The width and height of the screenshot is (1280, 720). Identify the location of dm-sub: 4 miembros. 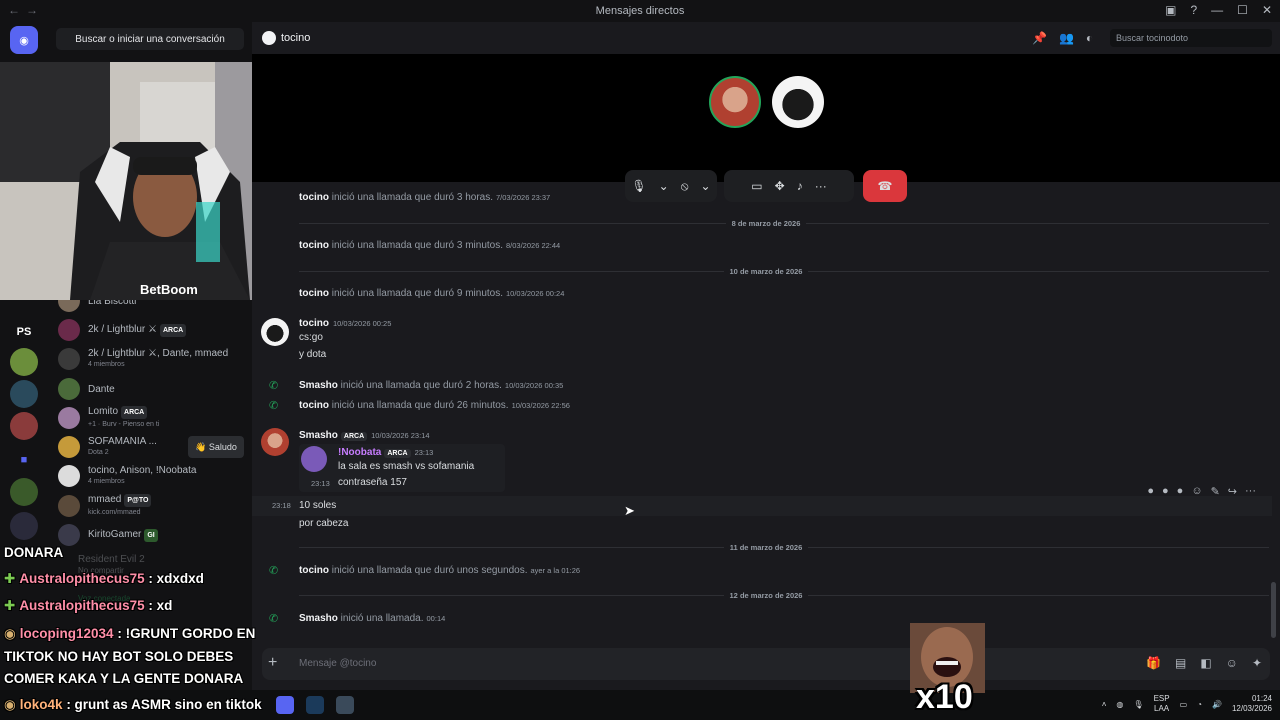
(106, 364).